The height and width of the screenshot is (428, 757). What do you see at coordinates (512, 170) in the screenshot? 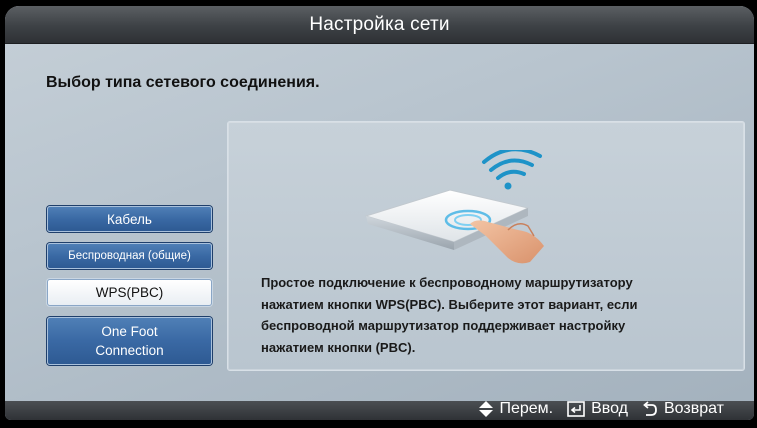
I see `wifi-icon` at bounding box center [512, 170].